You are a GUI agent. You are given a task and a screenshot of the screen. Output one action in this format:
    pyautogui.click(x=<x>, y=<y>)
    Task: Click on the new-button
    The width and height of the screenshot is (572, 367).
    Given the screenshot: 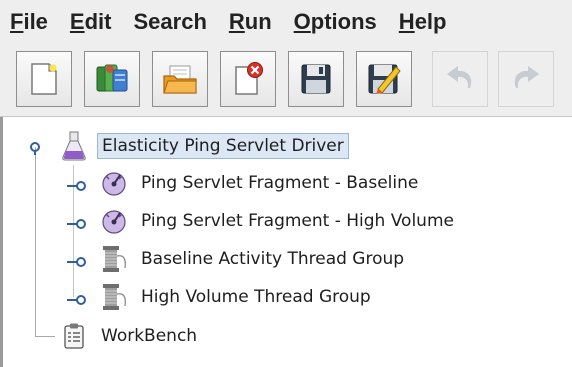 What is the action you would take?
    pyautogui.click(x=44, y=79)
    